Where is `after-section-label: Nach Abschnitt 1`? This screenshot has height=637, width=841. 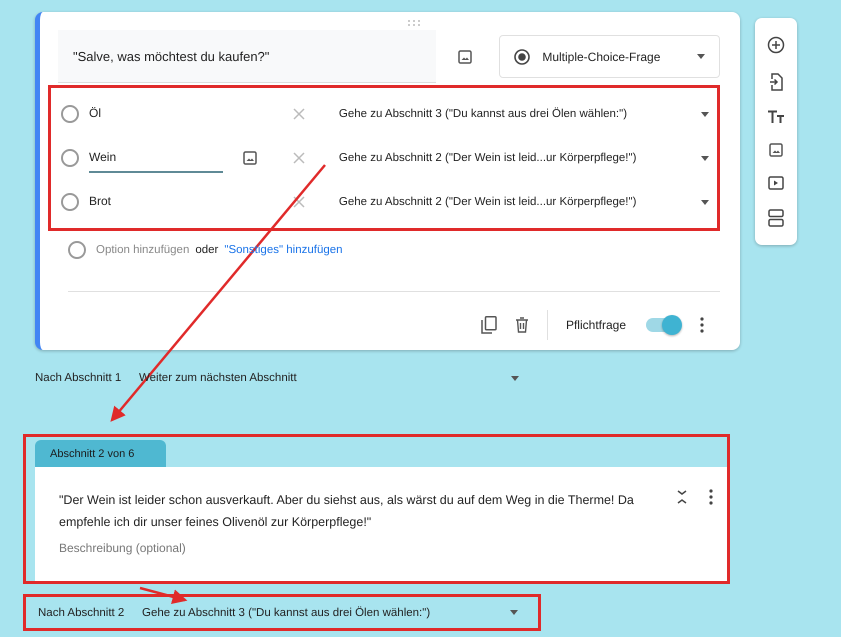 after-section-label: Nach Abschnitt 1 is located at coordinates (78, 378).